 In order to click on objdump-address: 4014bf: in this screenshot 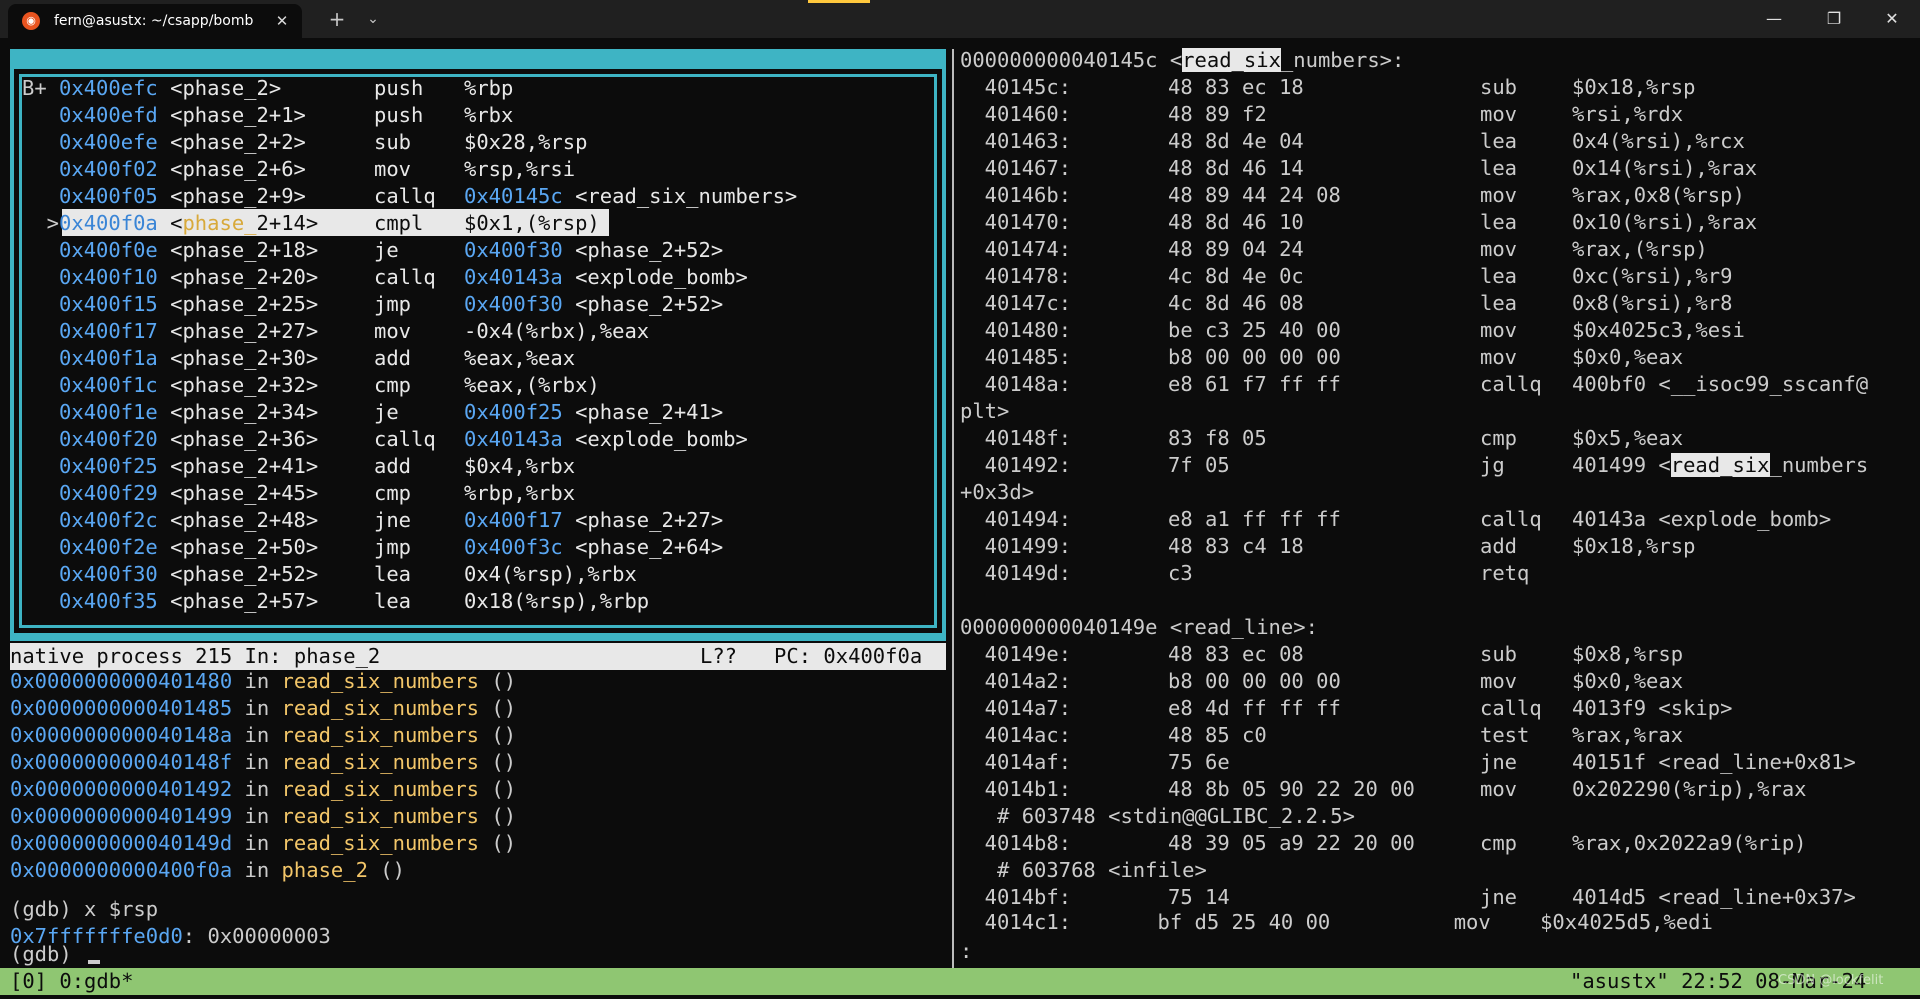, I will do `click(1016, 897)`.